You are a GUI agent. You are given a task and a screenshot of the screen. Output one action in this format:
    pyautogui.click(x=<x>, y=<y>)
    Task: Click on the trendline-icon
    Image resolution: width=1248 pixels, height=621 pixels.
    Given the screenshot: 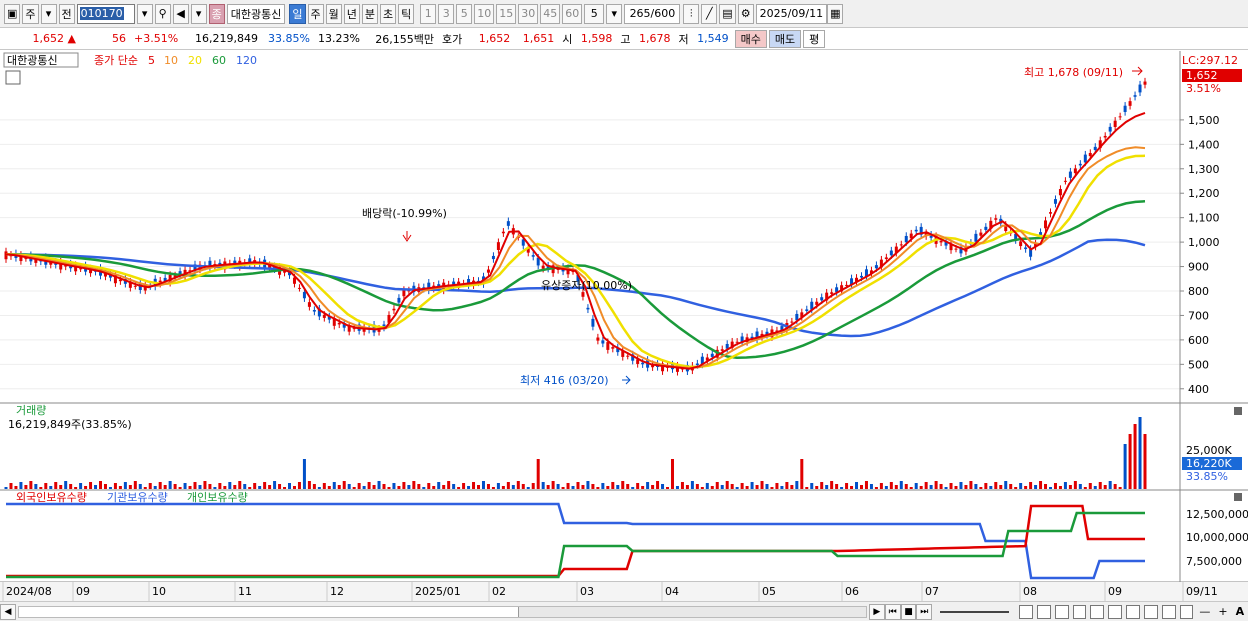 What is the action you would take?
    pyautogui.click(x=1061, y=611)
    